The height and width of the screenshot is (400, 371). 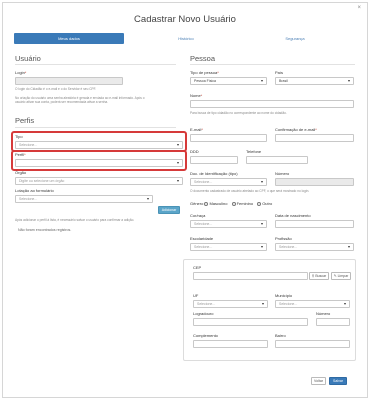 What do you see at coordinates (203, 58) in the screenshot?
I see `section-pessoa-heading: Pessoa` at bounding box center [203, 58].